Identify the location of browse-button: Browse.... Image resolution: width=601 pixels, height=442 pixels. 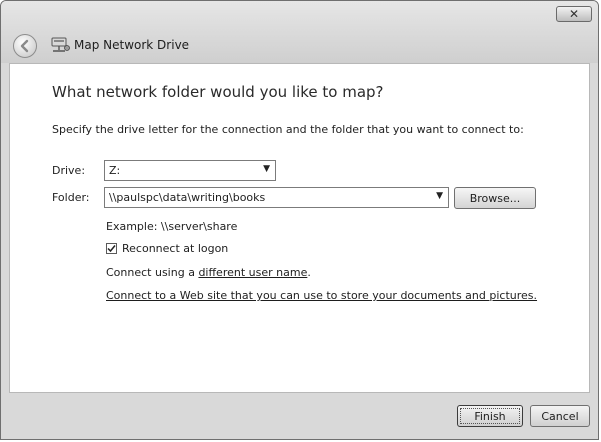
(495, 198).